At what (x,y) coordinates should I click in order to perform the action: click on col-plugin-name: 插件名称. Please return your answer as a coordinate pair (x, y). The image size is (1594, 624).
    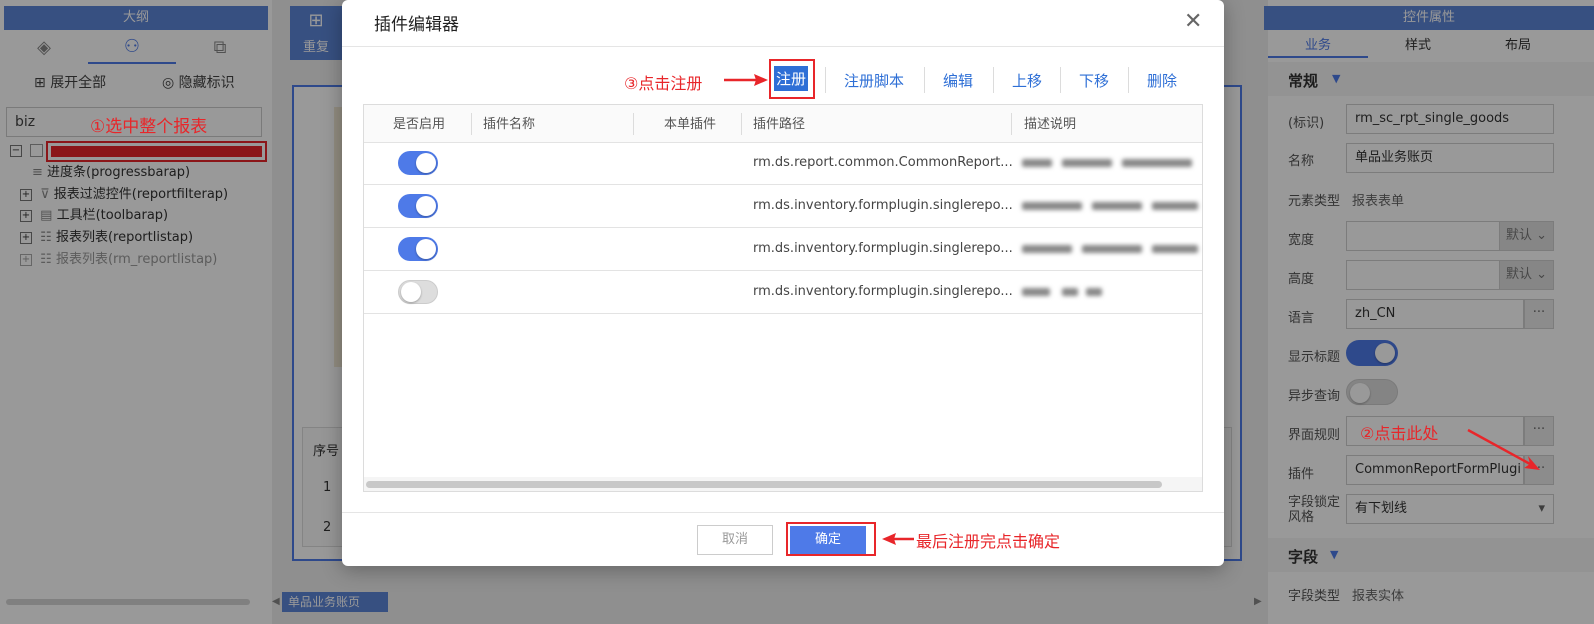
    Looking at the image, I should click on (509, 124).